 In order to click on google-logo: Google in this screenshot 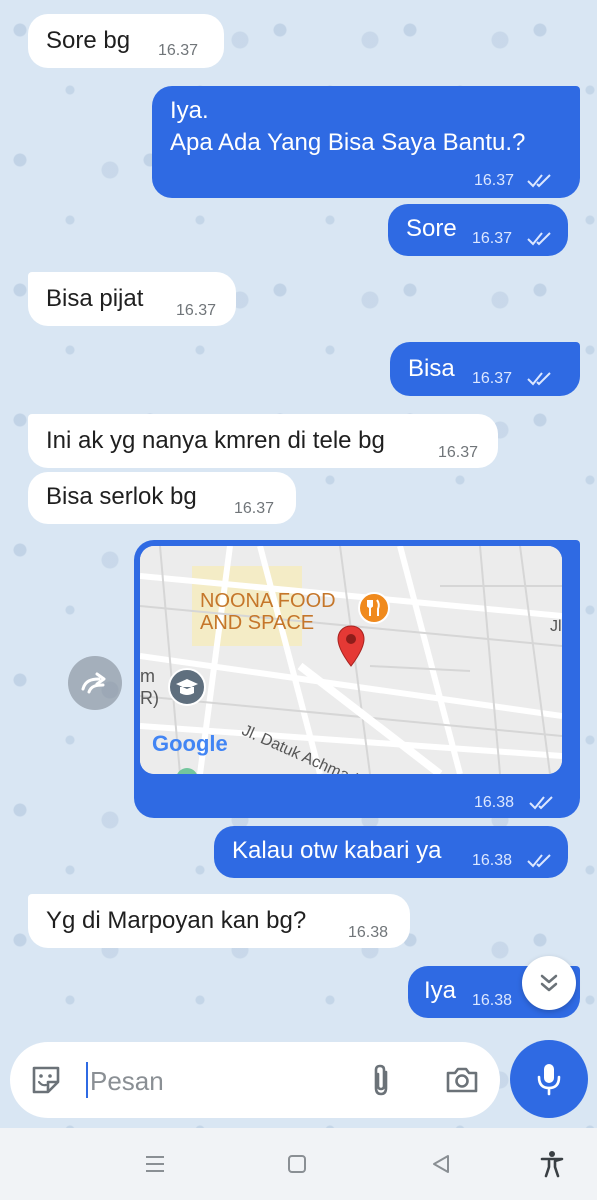, I will do `click(190, 743)`.